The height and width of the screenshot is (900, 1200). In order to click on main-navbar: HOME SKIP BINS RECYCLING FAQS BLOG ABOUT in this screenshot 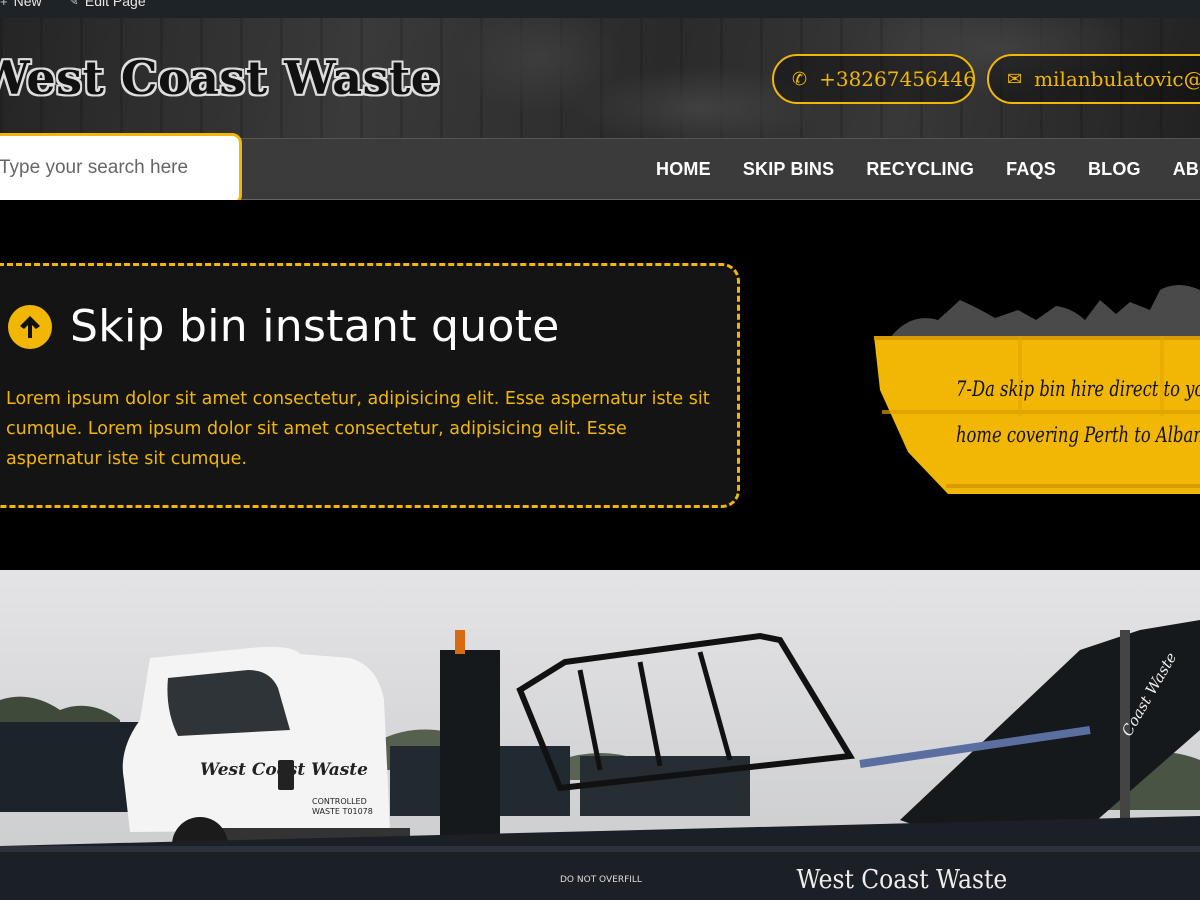, I will do `click(600, 169)`.